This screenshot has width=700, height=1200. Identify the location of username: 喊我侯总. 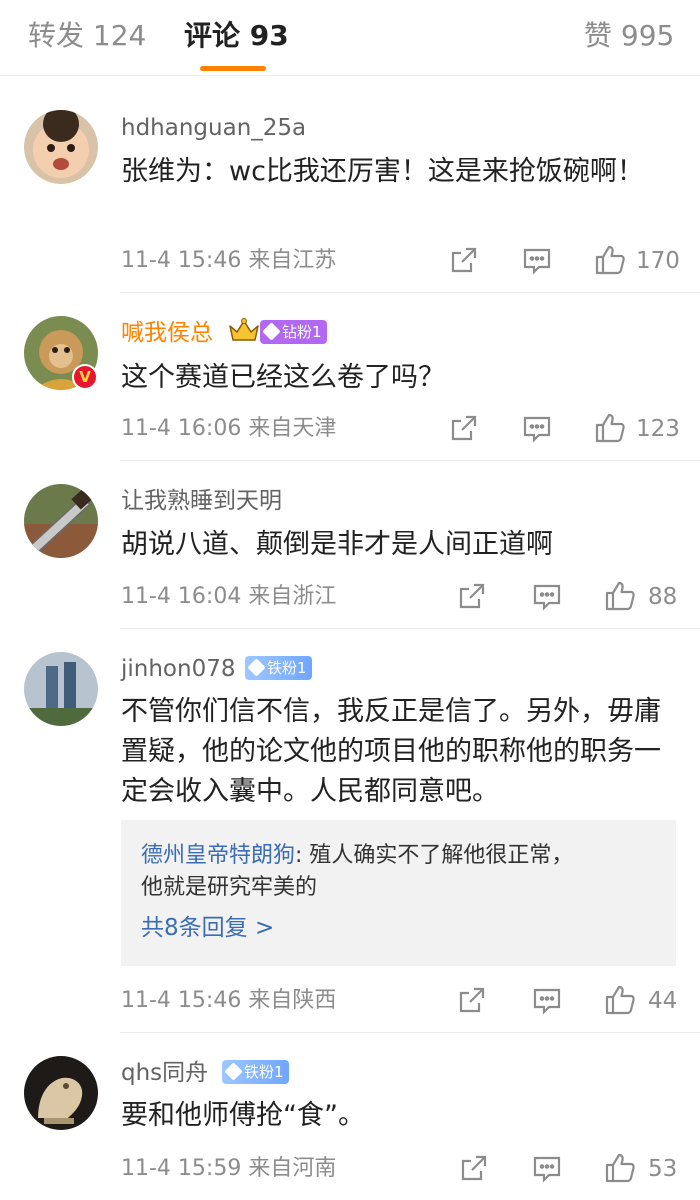
(167, 333).